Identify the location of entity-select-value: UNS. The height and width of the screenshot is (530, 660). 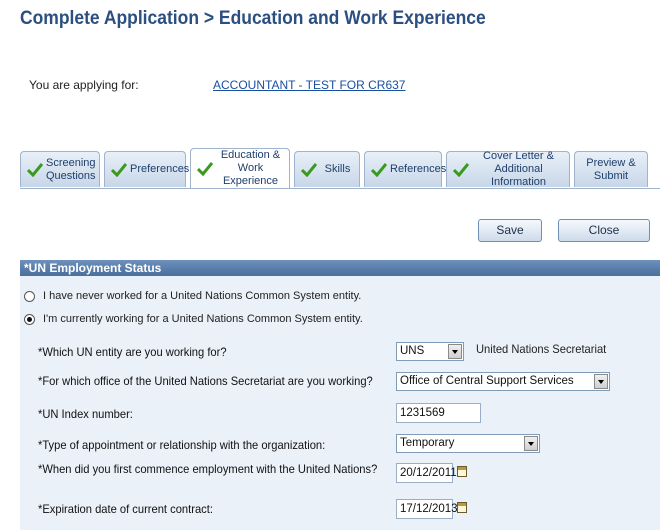
(412, 351).